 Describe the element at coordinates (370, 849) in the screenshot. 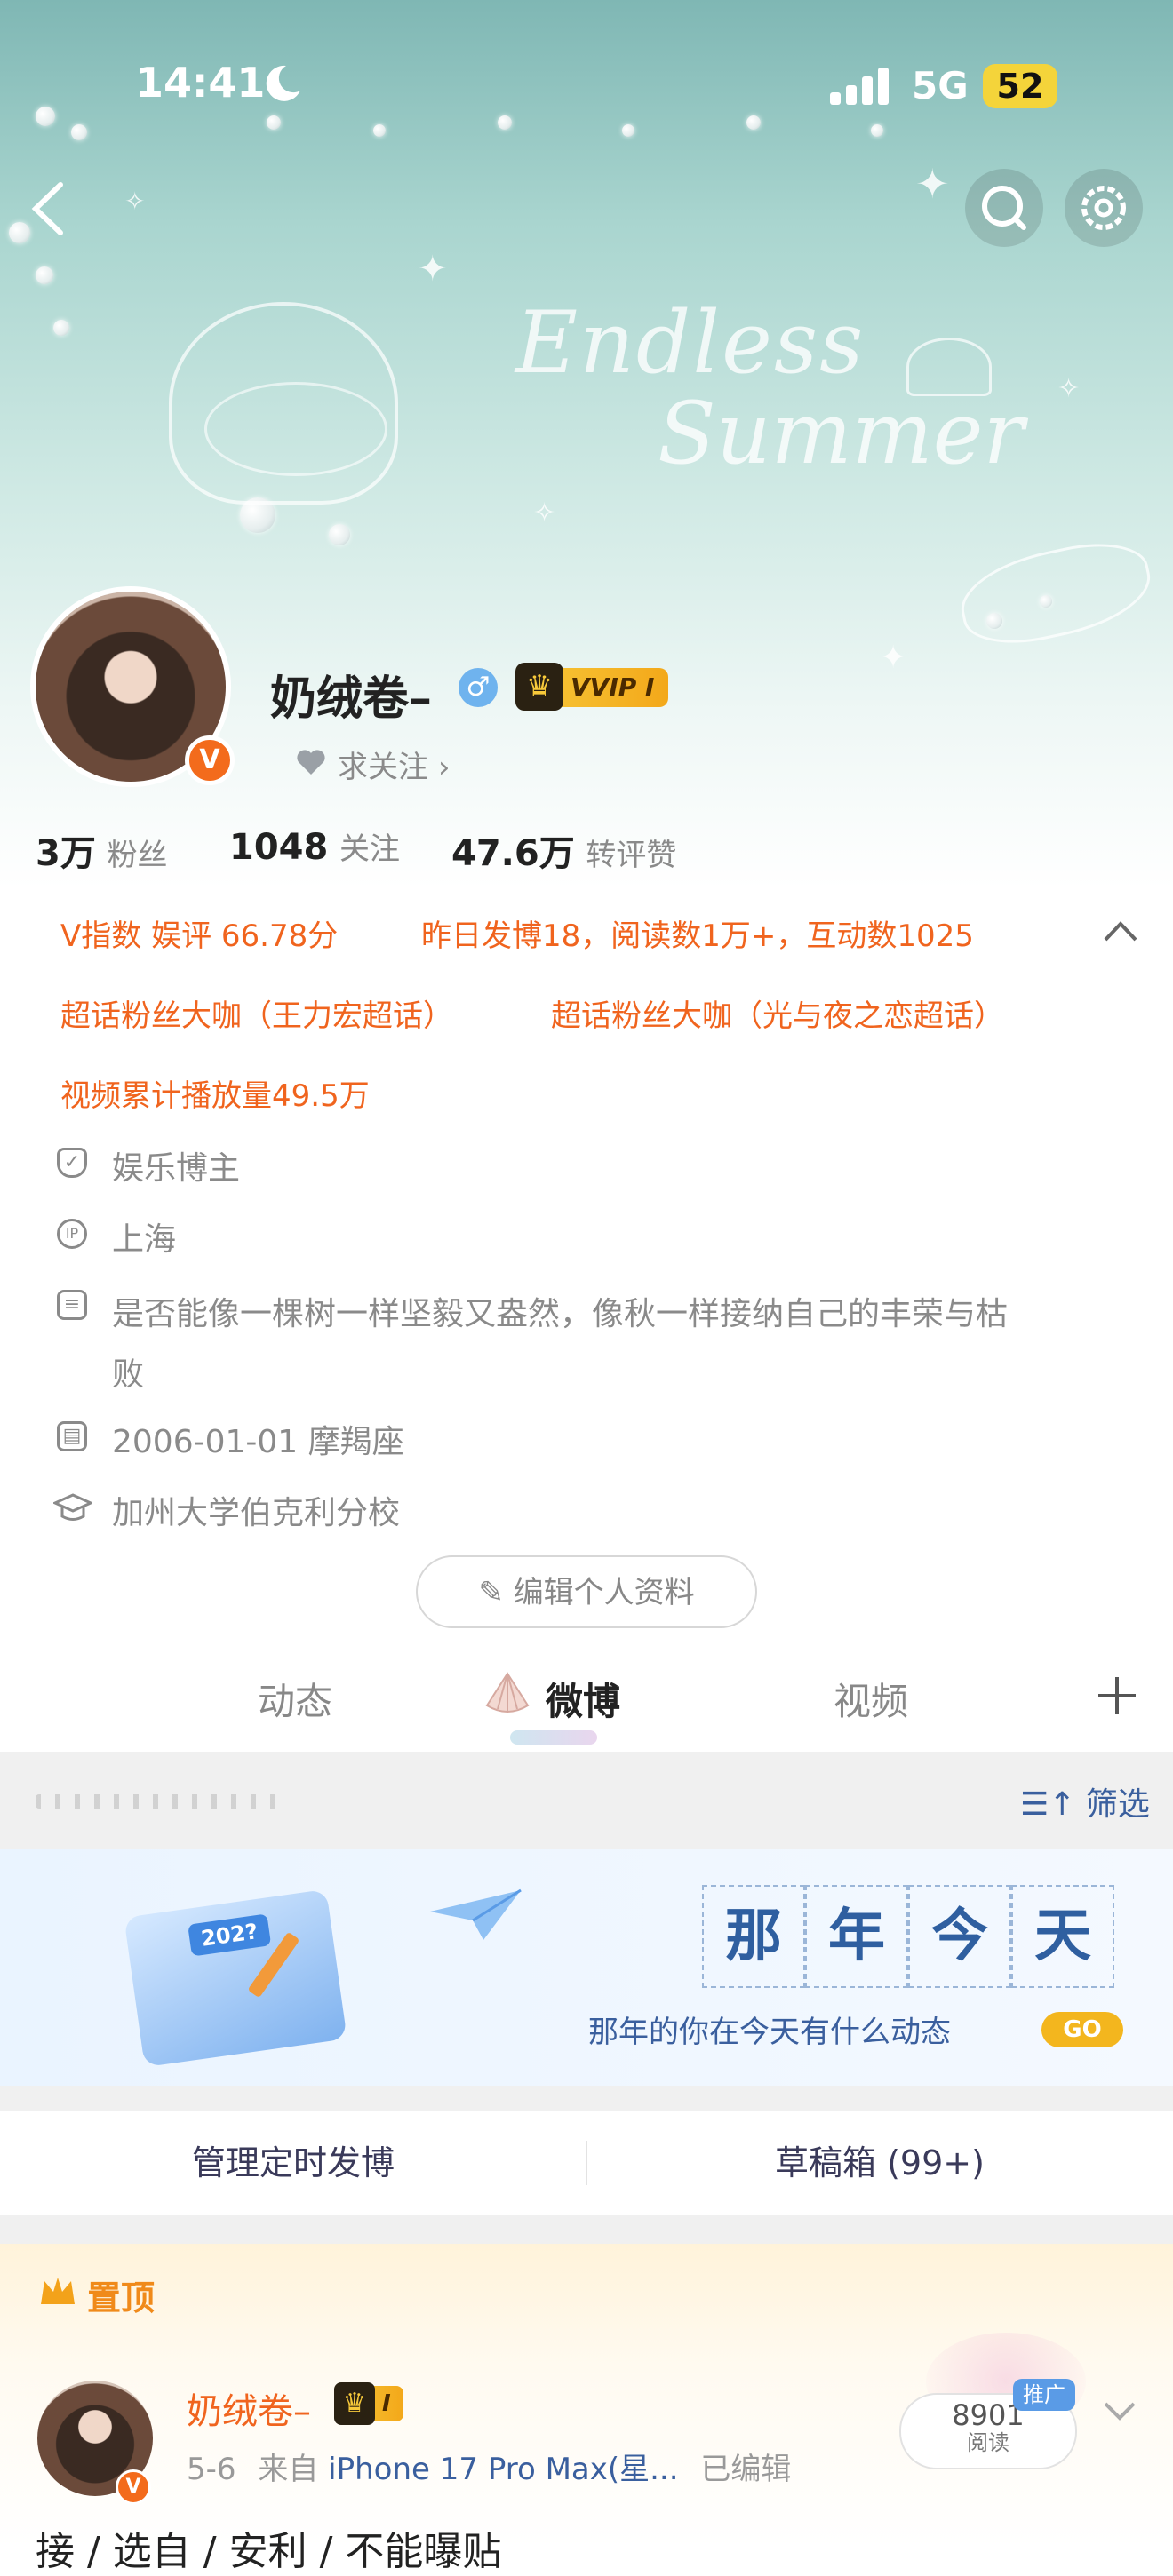

I see `stat-label: 关注` at that location.